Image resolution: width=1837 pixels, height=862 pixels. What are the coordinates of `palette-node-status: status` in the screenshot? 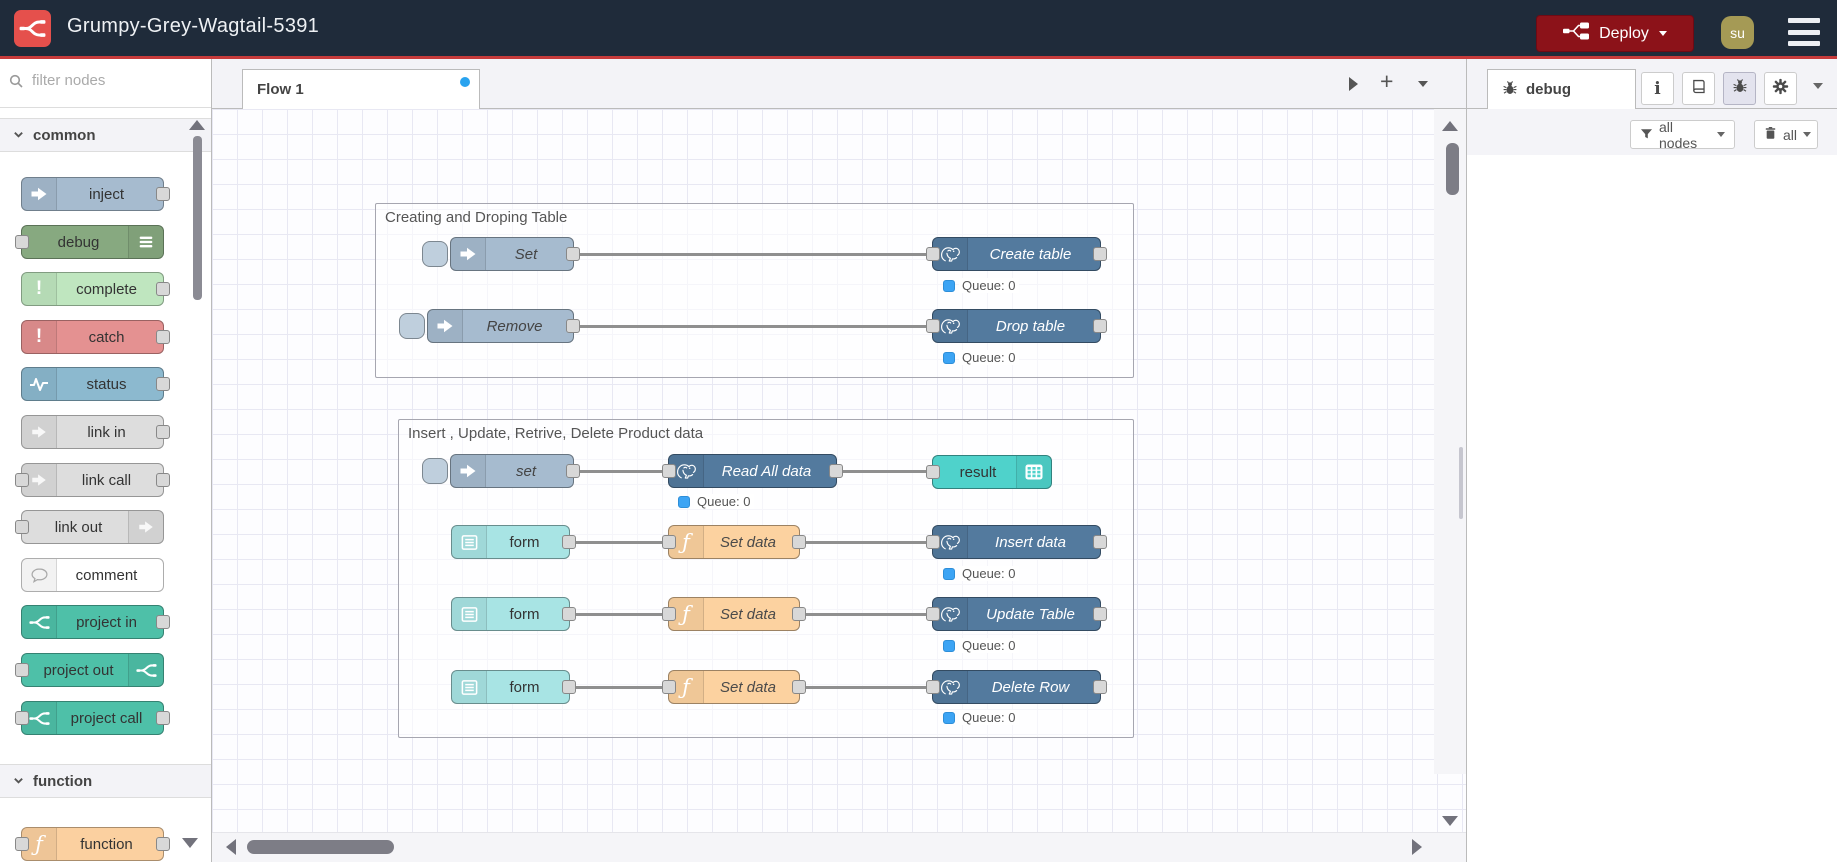 It's located at (95, 384).